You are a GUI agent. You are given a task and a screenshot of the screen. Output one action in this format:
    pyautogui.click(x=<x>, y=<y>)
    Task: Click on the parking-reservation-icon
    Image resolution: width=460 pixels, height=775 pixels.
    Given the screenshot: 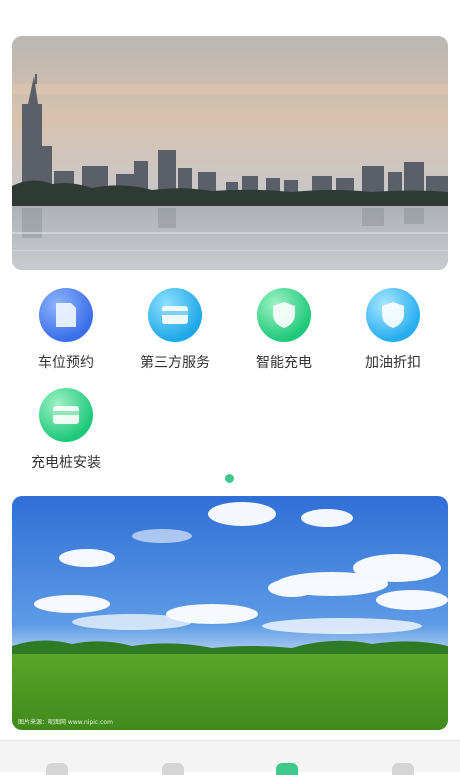 What is the action you would take?
    pyautogui.click(x=66, y=315)
    